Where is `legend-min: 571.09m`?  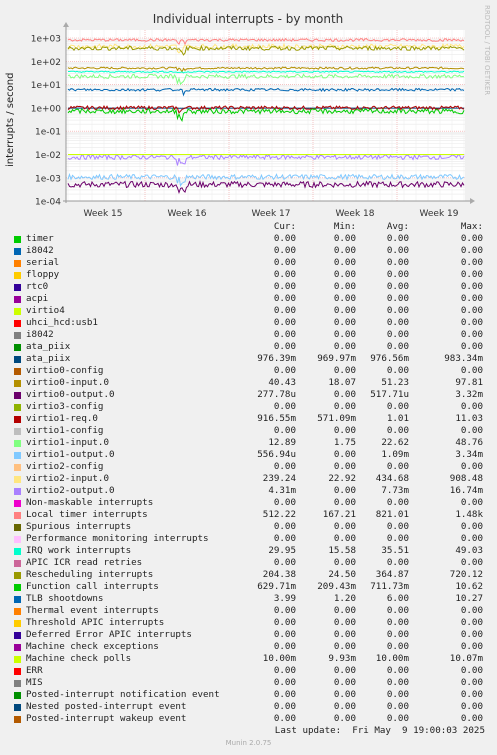 legend-min: 571.09m is located at coordinates (336, 418).